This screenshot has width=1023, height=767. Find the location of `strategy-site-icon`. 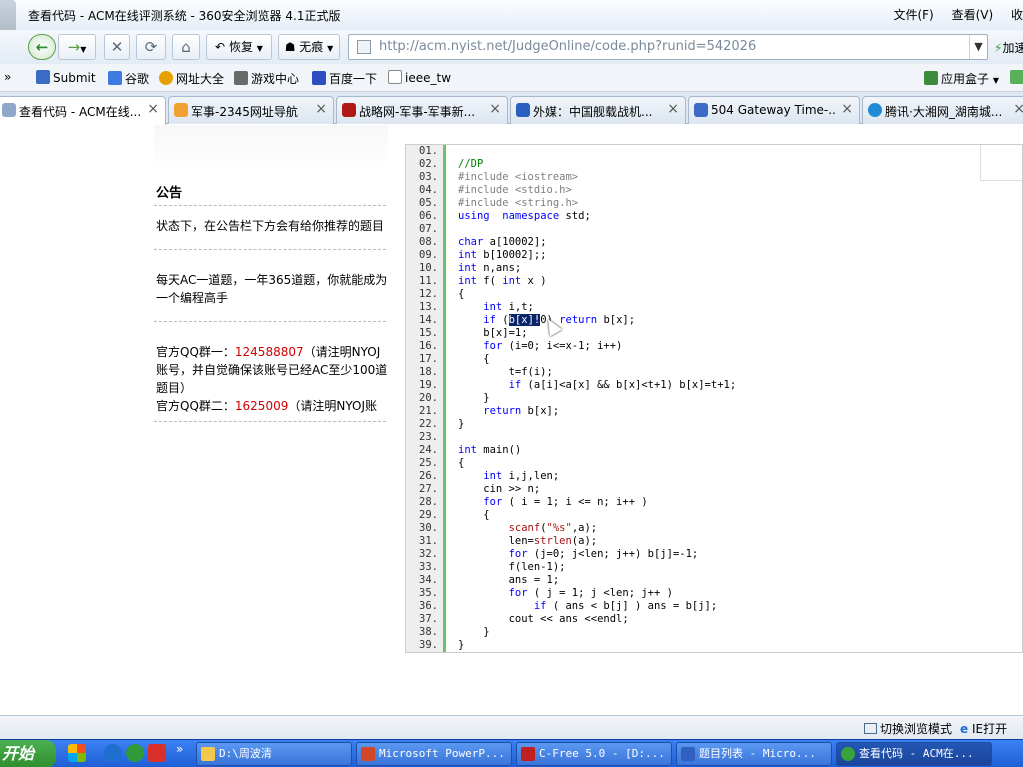

strategy-site-icon is located at coordinates (349, 110).